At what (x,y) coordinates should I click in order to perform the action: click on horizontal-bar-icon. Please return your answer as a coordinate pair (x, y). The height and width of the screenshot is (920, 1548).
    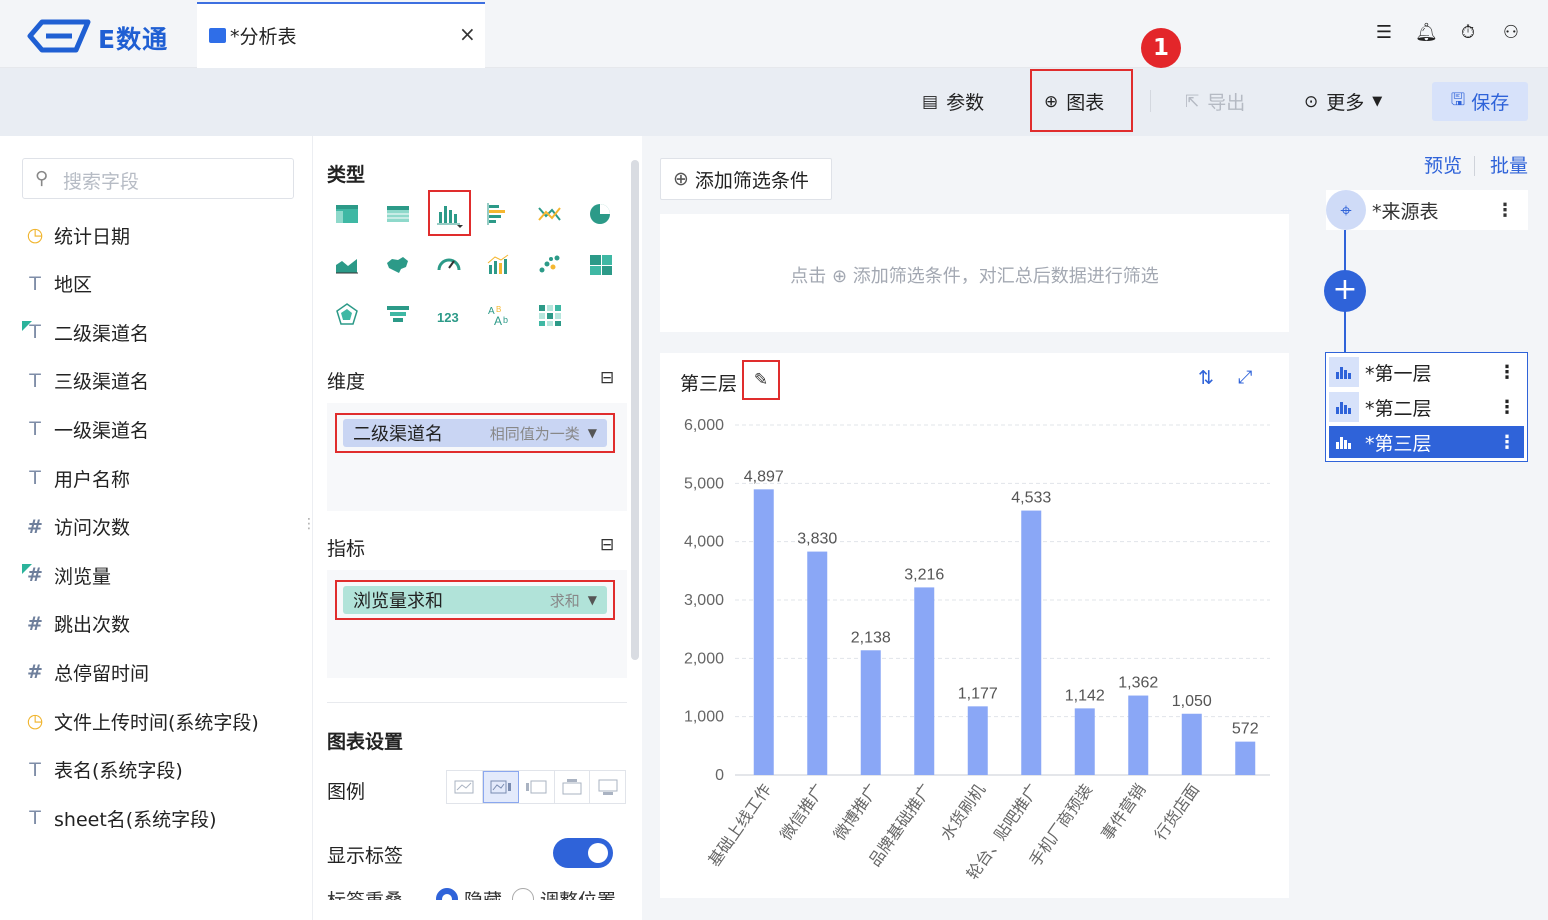
    Looking at the image, I should click on (499, 214).